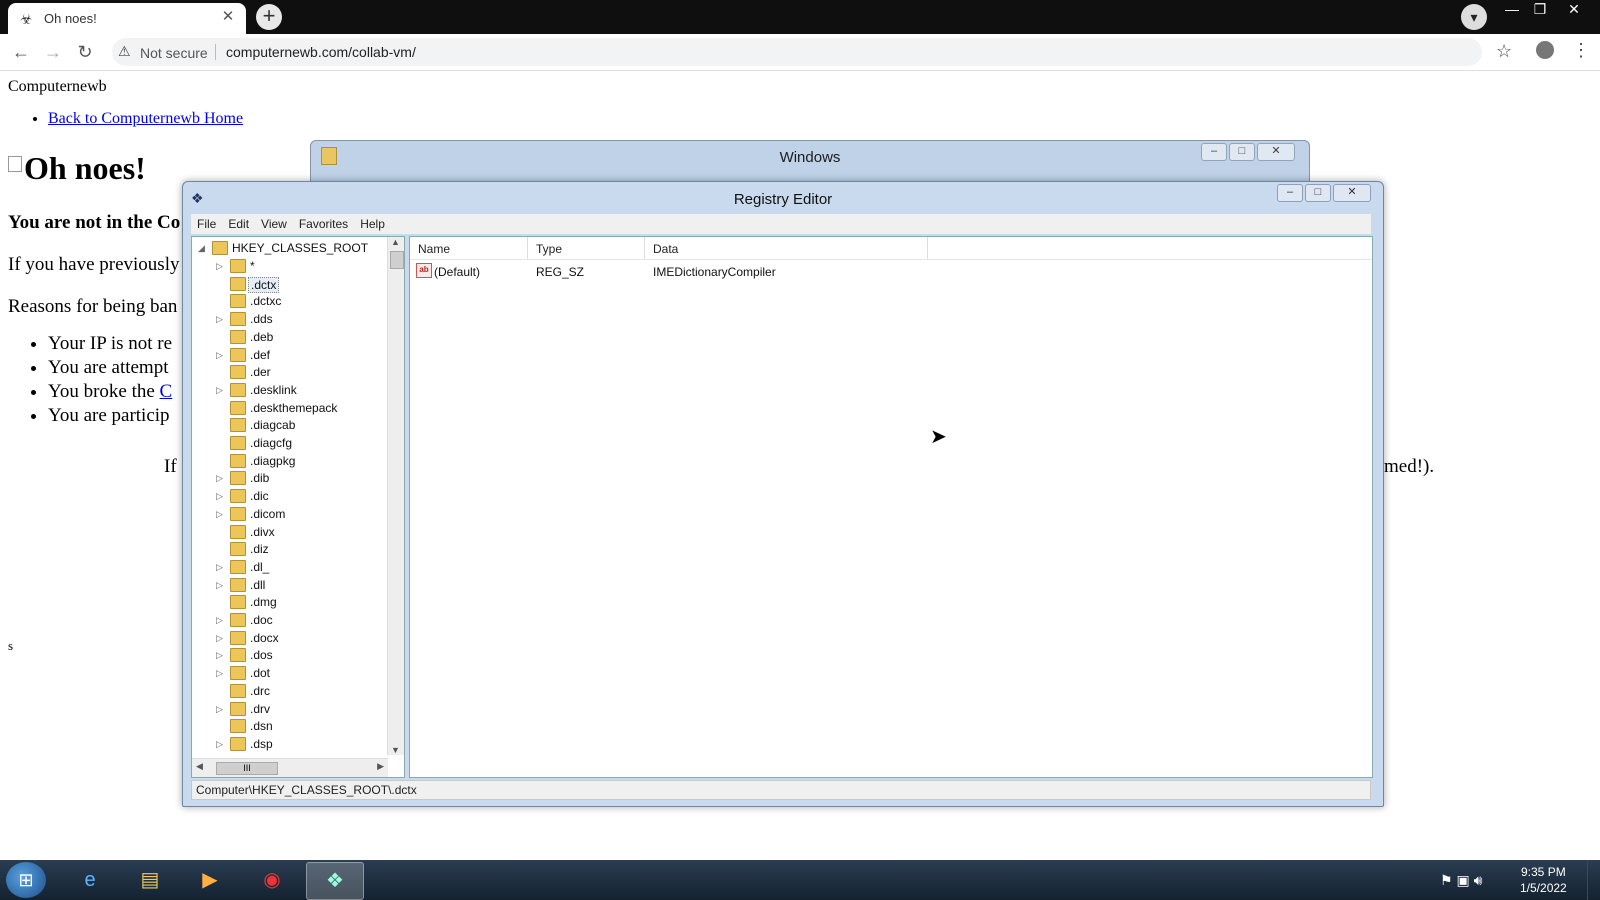  What do you see at coordinates (397, 260) in the screenshot?
I see `scrollbar-thumb` at bounding box center [397, 260].